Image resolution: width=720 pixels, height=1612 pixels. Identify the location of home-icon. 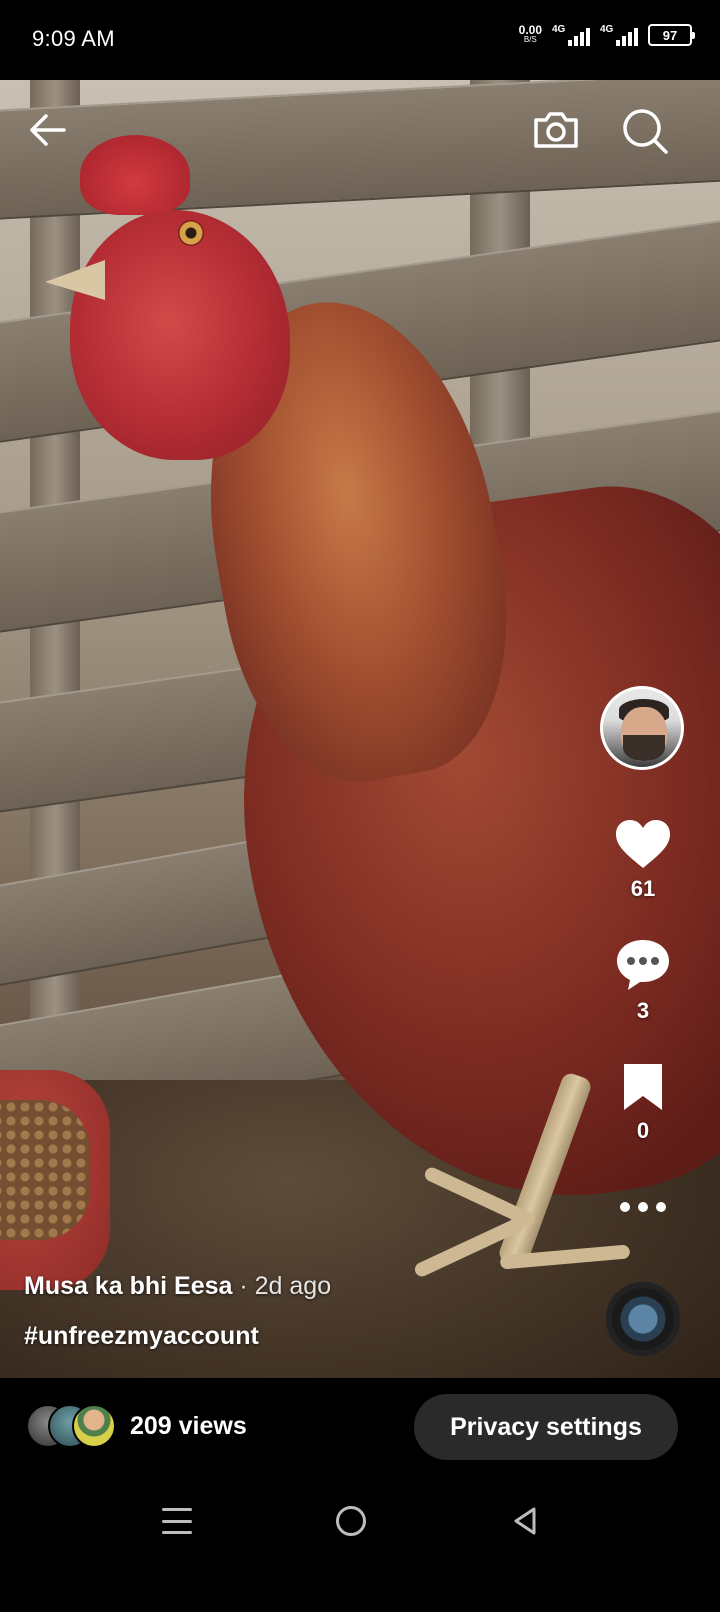
(351, 1521).